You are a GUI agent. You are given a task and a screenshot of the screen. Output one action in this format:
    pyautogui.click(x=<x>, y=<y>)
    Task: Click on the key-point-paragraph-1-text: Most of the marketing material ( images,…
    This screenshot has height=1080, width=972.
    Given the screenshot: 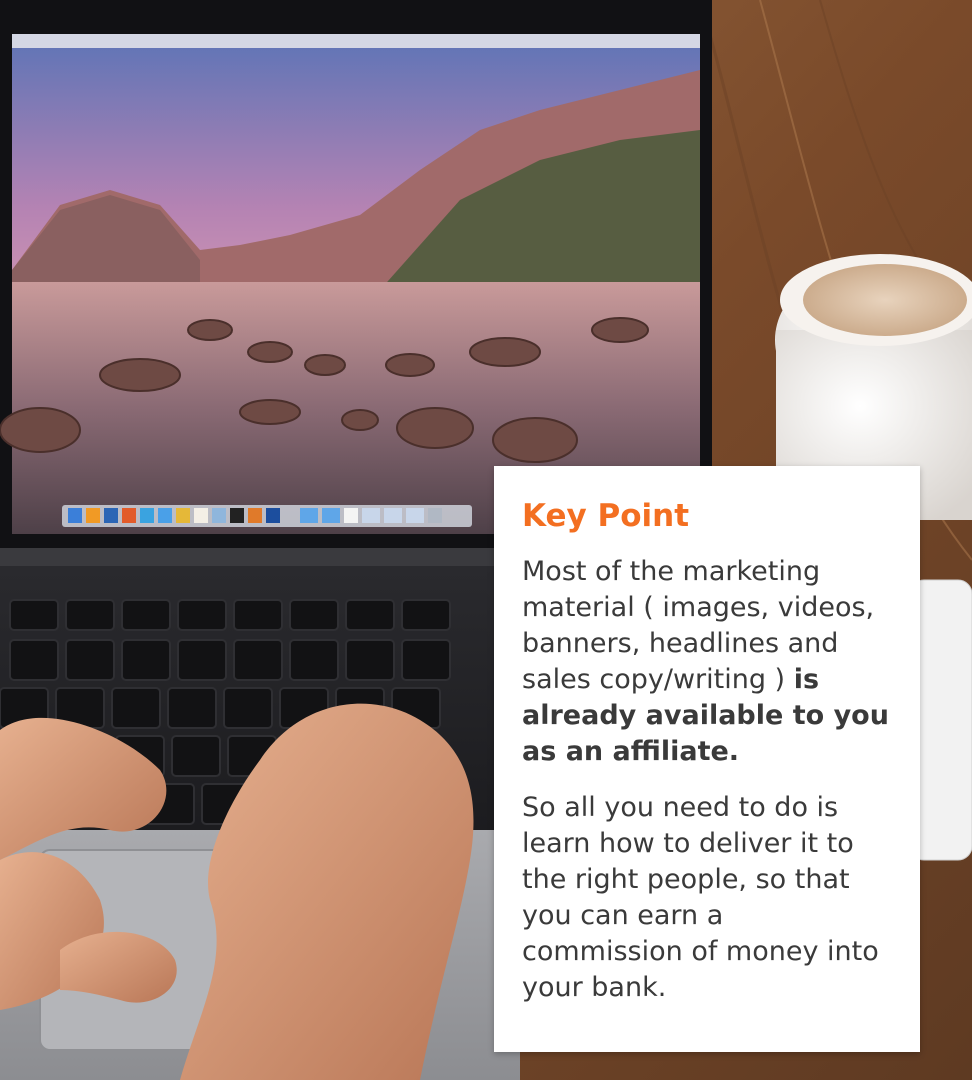 What is the action you would take?
    pyautogui.click(x=698, y=625)
    